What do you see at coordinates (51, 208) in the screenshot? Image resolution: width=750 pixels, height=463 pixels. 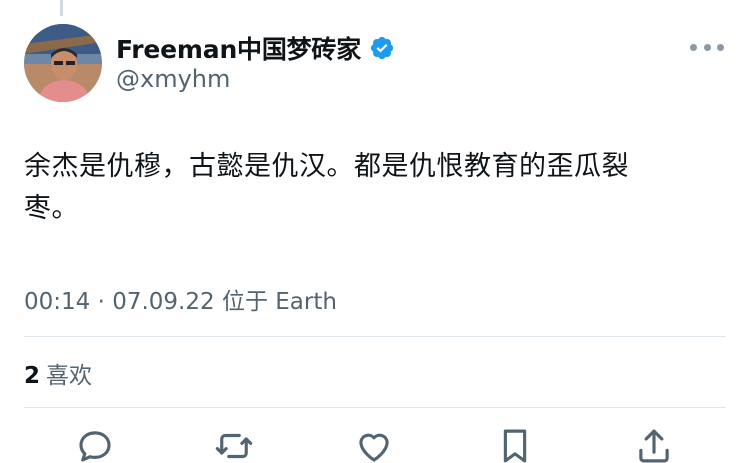 I see `tweet-text-line: 枣。` at bounding box center [51, 208].